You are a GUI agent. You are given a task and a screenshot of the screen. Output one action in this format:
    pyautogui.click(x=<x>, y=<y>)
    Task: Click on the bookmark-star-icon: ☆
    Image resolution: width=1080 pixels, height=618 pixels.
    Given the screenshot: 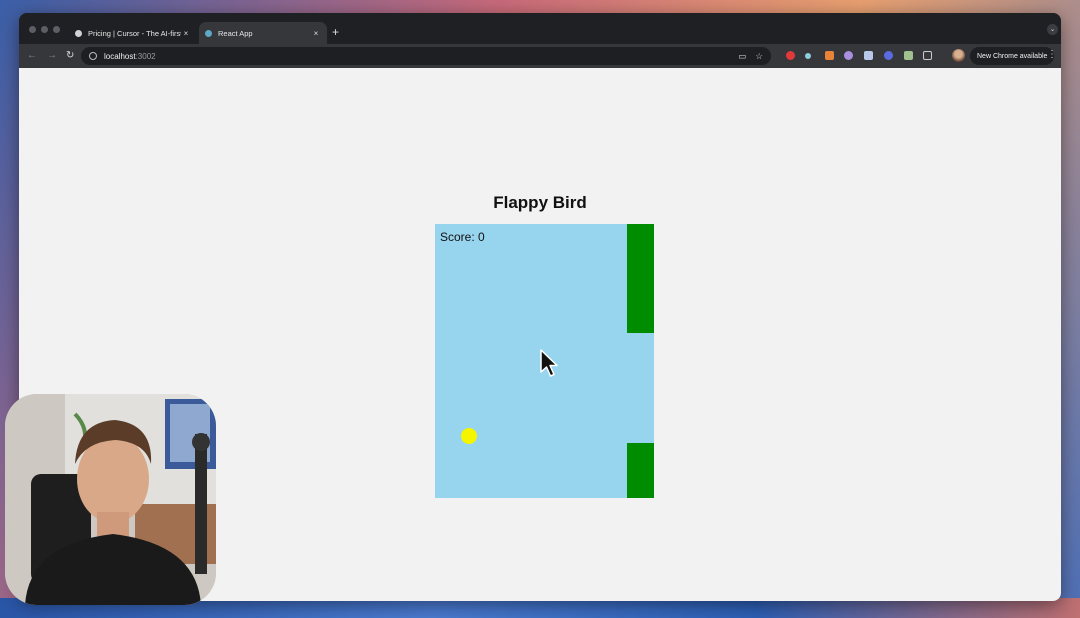 What is the action you would take?
    pyautogui.click(x=759, y=56)
    